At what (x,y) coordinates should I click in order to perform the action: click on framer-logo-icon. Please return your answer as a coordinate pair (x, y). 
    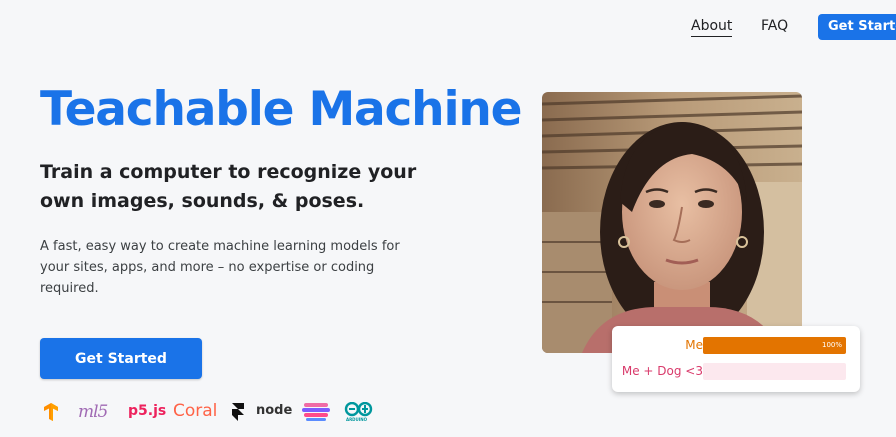
    Looking at the image, I should click on (238, 414).